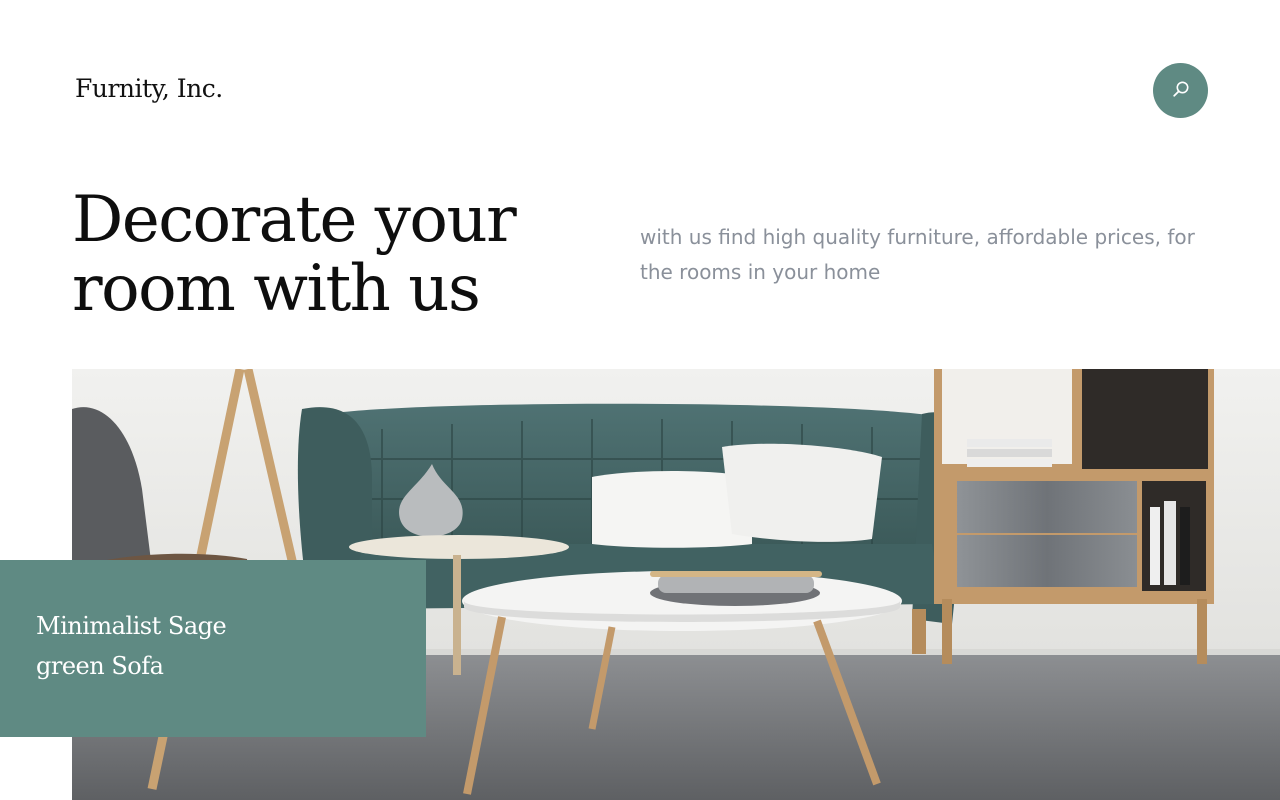 This screenshot has height=800, width=1280. I want to click on search-icon, so click(1181, 90).